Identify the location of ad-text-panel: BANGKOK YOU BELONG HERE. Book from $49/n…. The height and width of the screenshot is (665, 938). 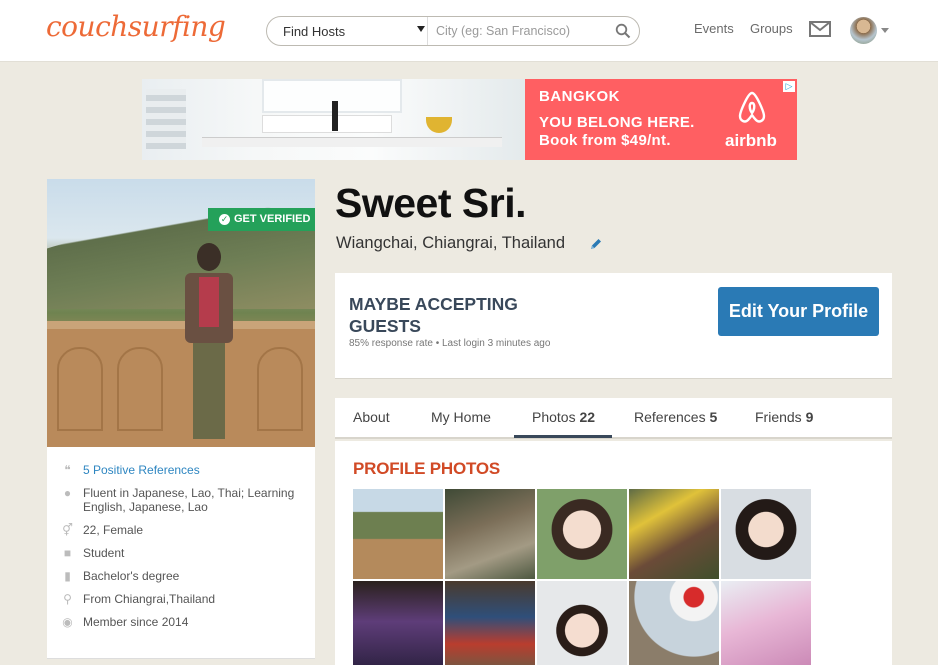
(661, 119).